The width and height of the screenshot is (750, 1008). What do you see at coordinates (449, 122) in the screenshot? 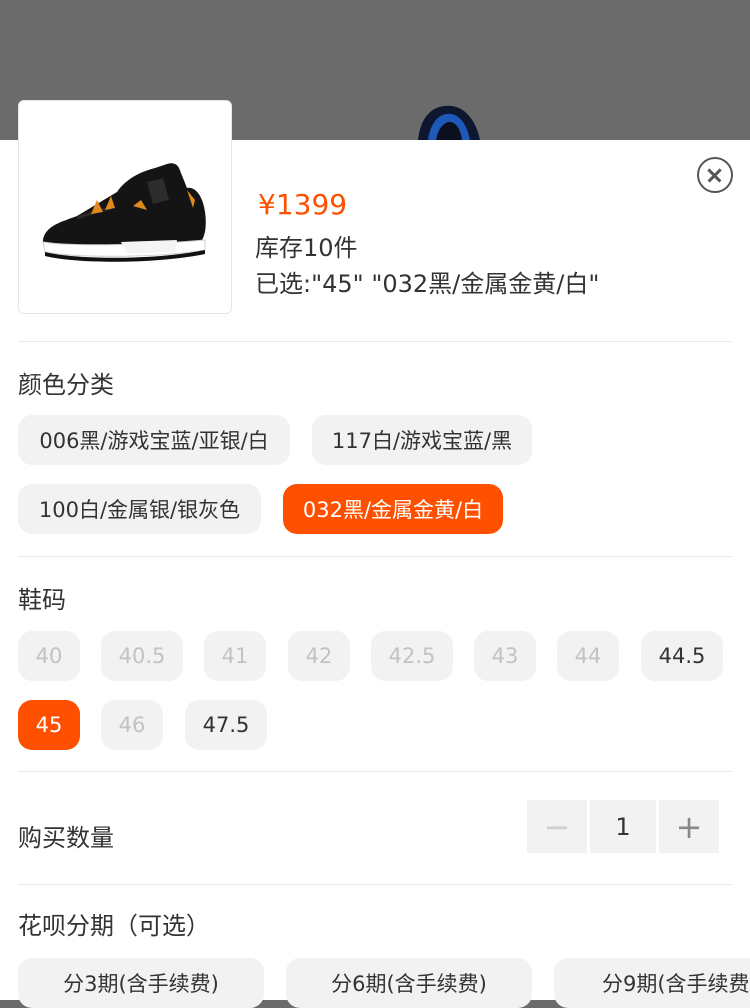
I see `background-product-image` at bounding box center [449, 122].